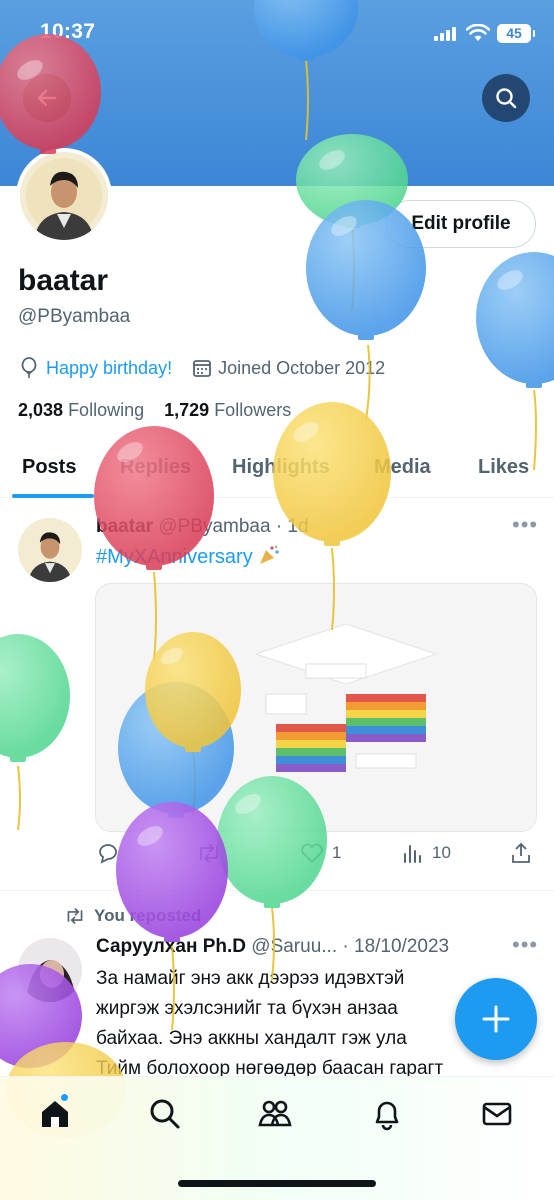 The width and height of the screenshot is (554, 1200). Describe the element at coordinates (109, 368) in the screenshot. I see `birthday-link: Happy birthday!` at that location.